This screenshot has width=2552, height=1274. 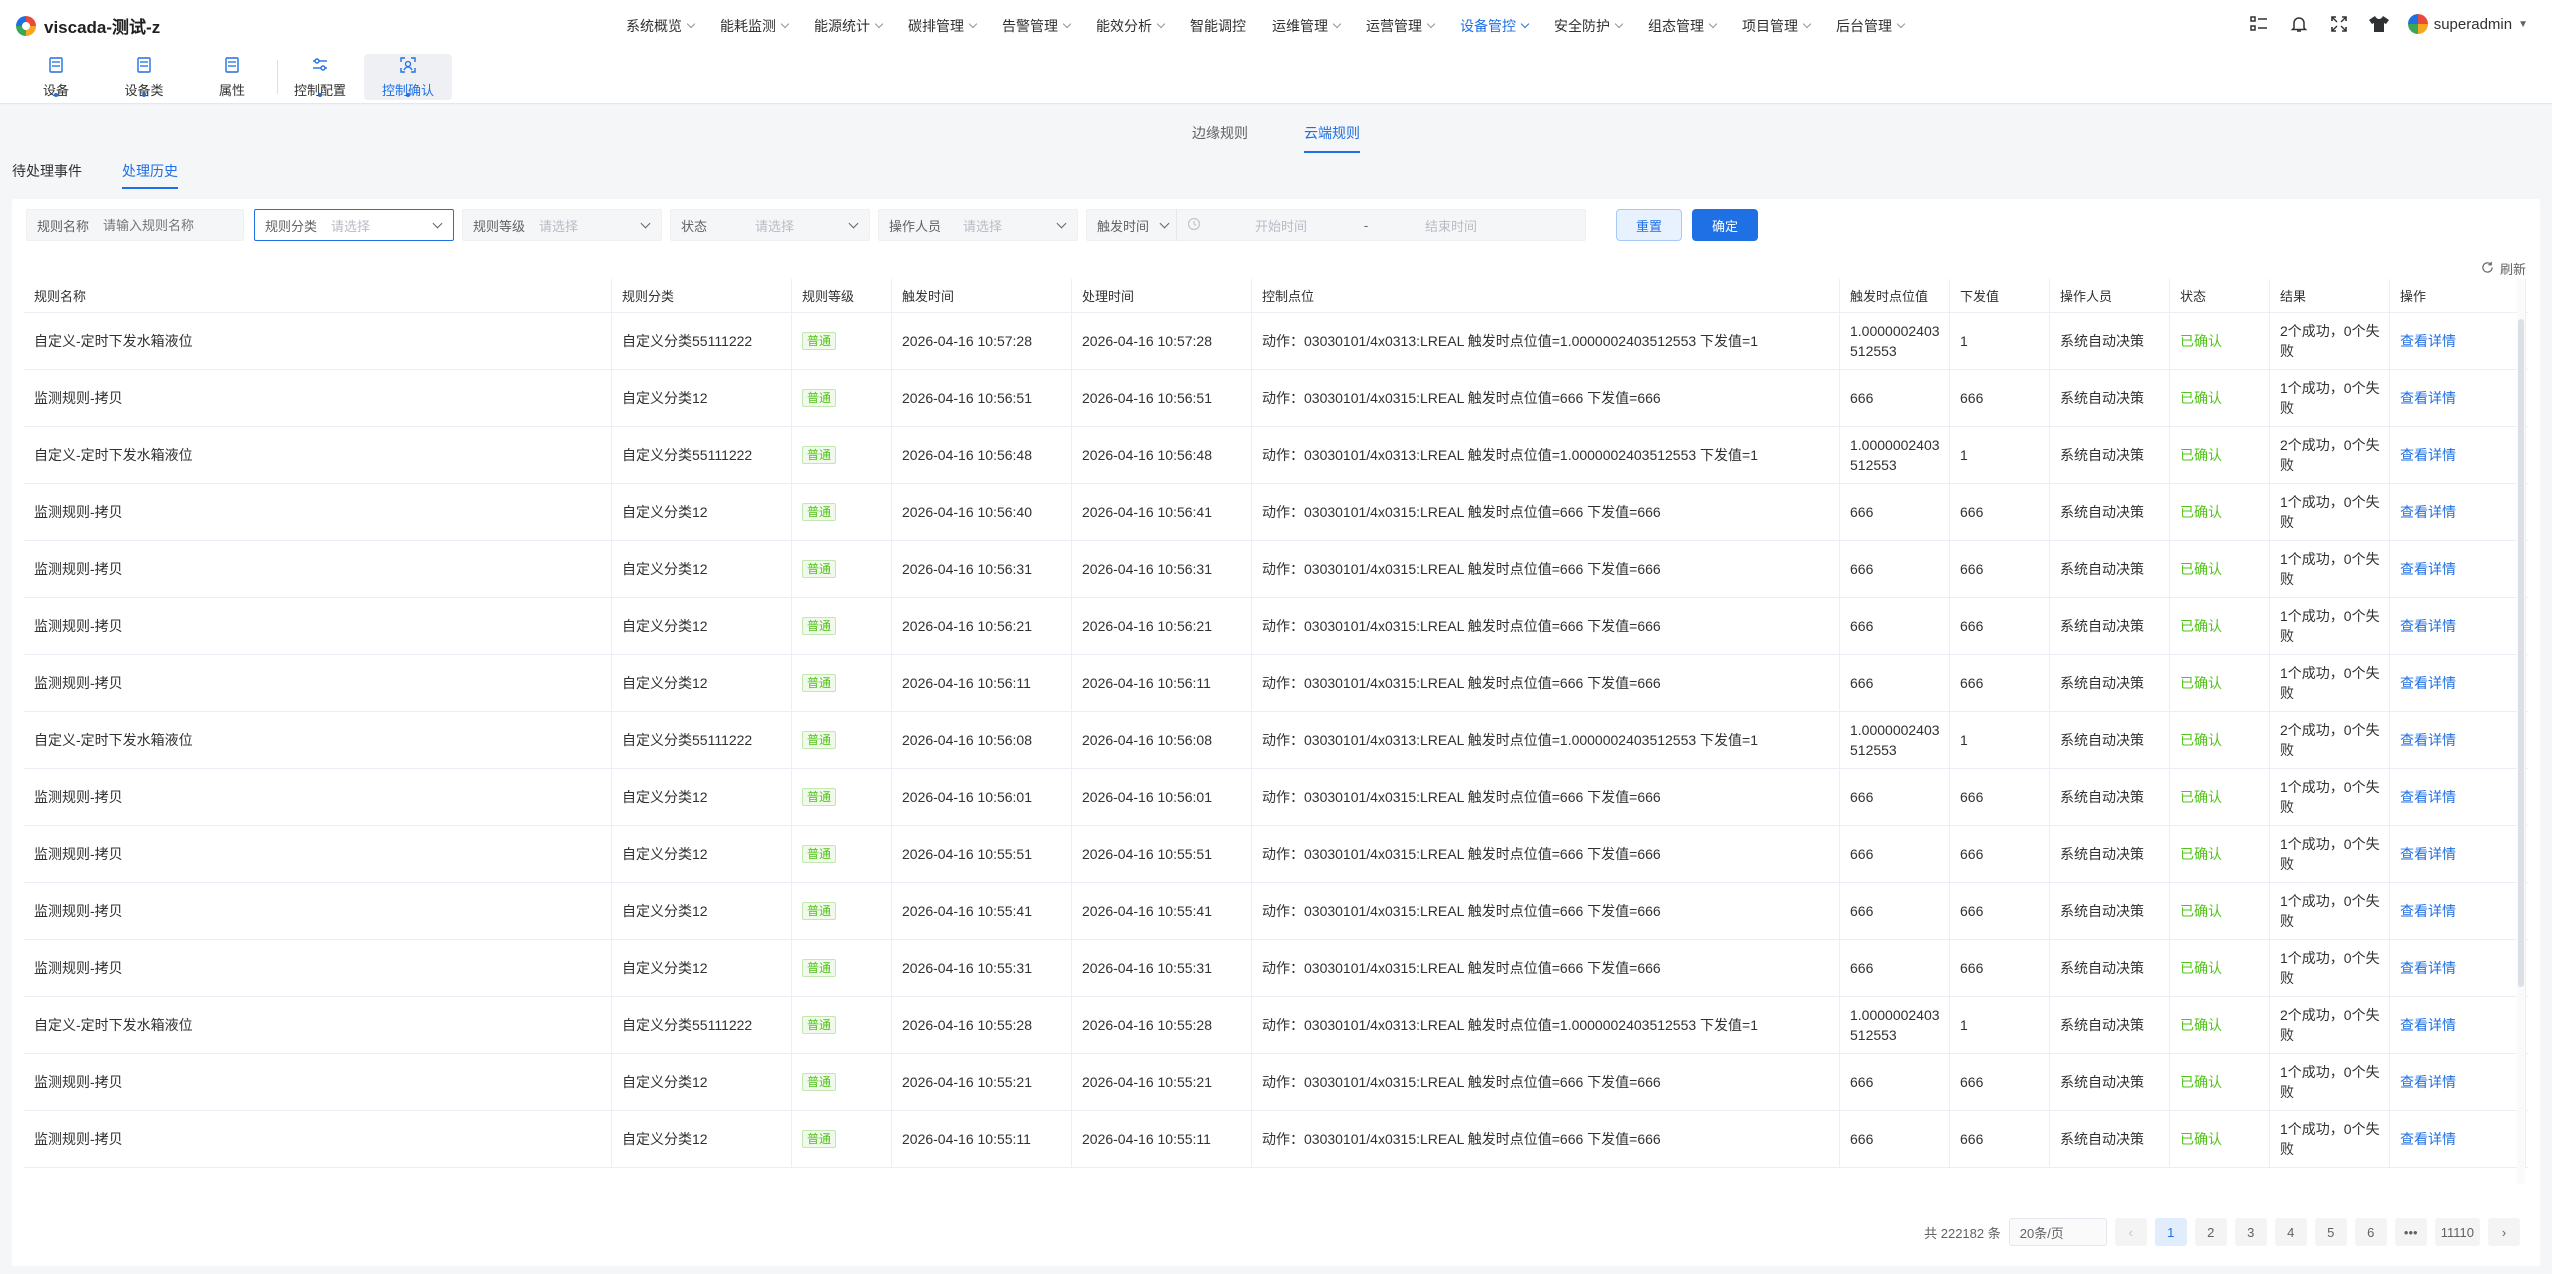 What do you see at coordinates (1777, 26) in the screenshot?
I see `nav-item: 项目管理` at bounding box center [1777, 26].